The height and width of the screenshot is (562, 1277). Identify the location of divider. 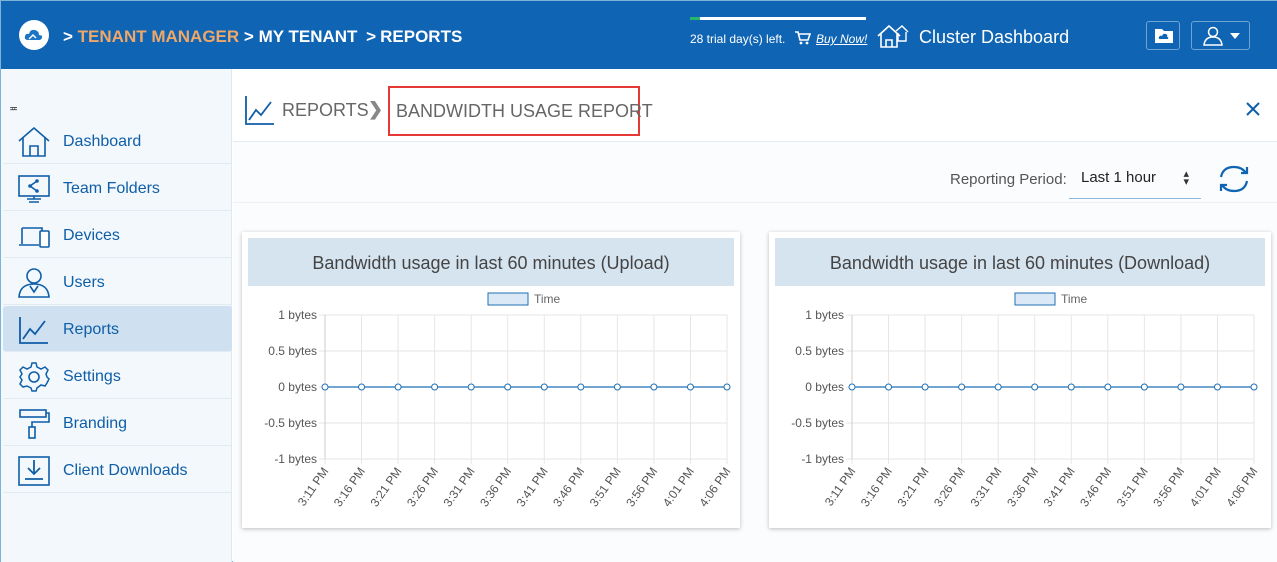
(755, 202).